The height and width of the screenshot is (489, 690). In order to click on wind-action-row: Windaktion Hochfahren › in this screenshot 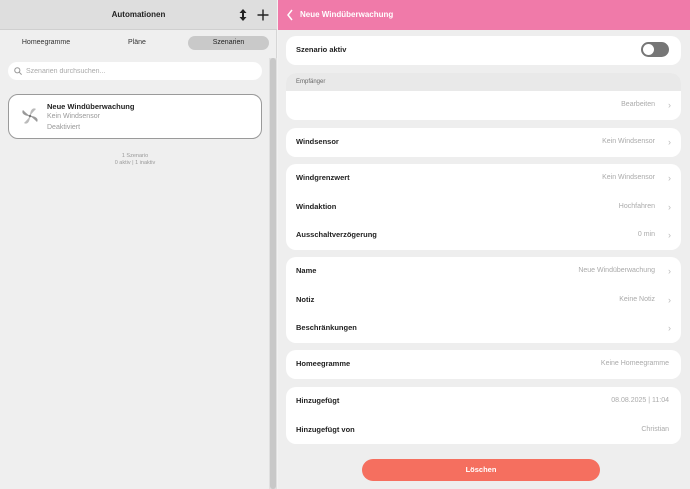, I will do `click(483, 207)`.